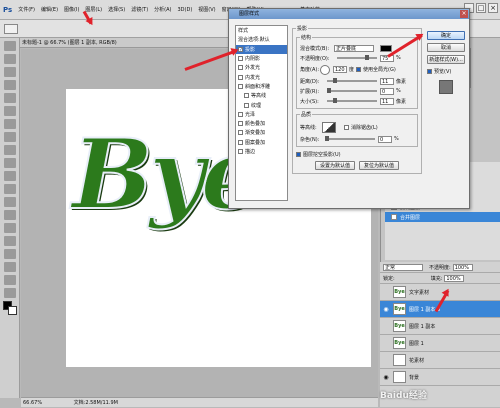 Image resolution: width=500 pixels, height=408 pixels. Describe the element at coordinates (10, 202) in the screenshot. I see `blur-tool-icon` at that location.